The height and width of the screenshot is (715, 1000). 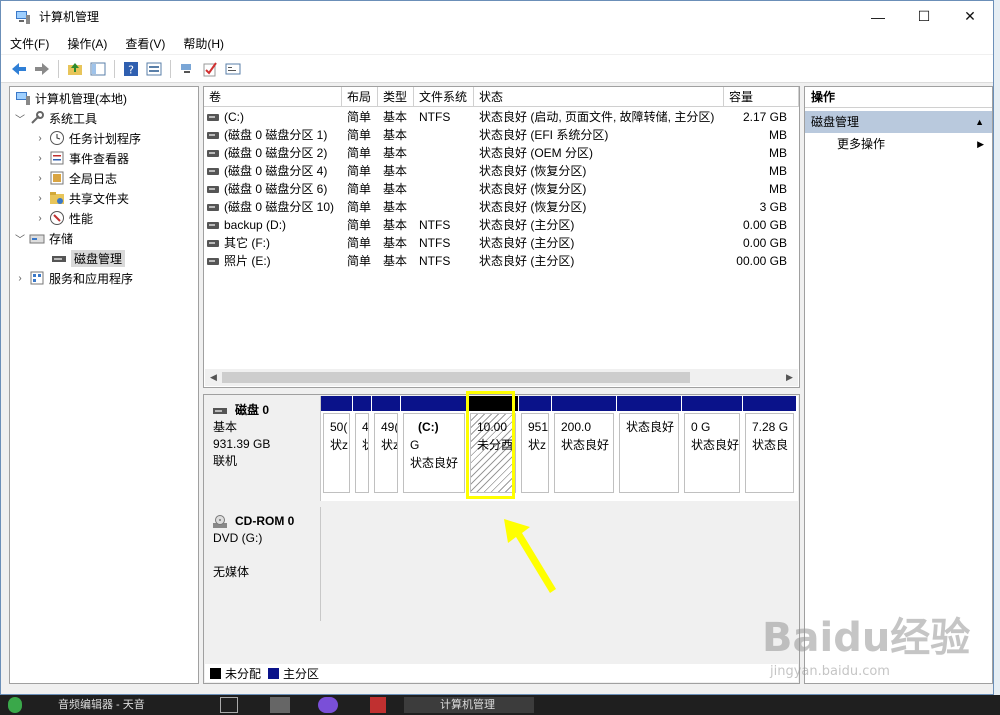 What do you see at coordinates (362, 446) in the screenshot?
I see `partition: 4状` at bounding box center [362, 446].